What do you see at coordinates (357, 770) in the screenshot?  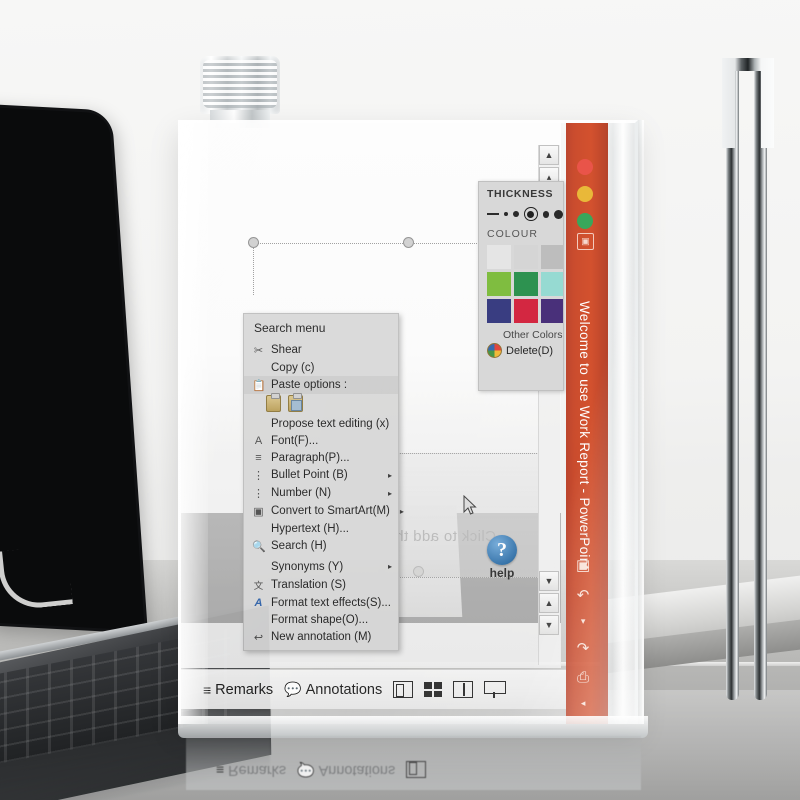 I see `reflected-annotations-label: Annotations` at bounding box center [357, 770].